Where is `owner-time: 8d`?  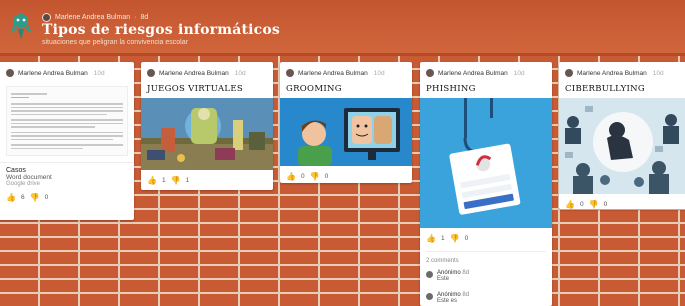
owner-time: 8d is located at coordinates (144, 17).